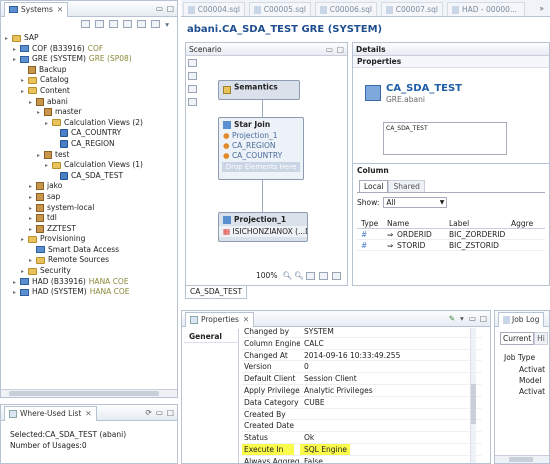 Image resolution: width=550 pixels, height=464 pixels. What do you see at coordinates (50, 413) in the screenshot?
I see `where-used-tab: Where-Used List ✕` at bounding box center [50, 413].